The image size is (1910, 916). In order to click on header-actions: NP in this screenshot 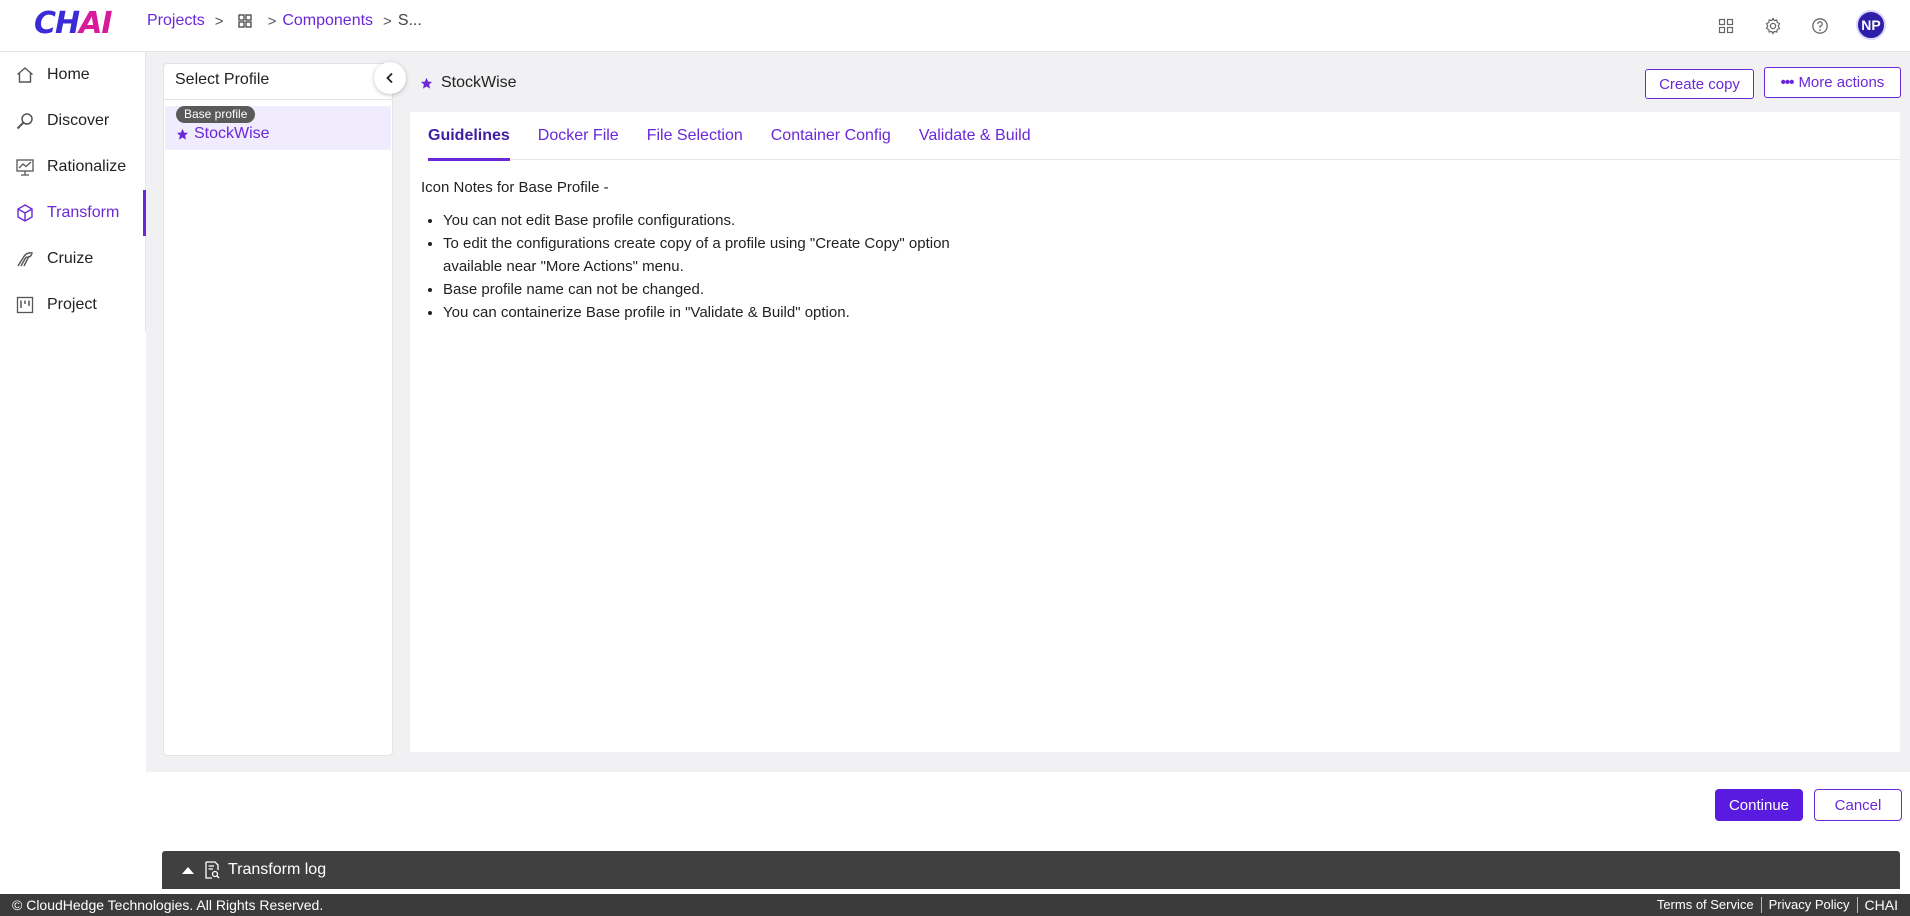, I will do `click(1812, 25)`.